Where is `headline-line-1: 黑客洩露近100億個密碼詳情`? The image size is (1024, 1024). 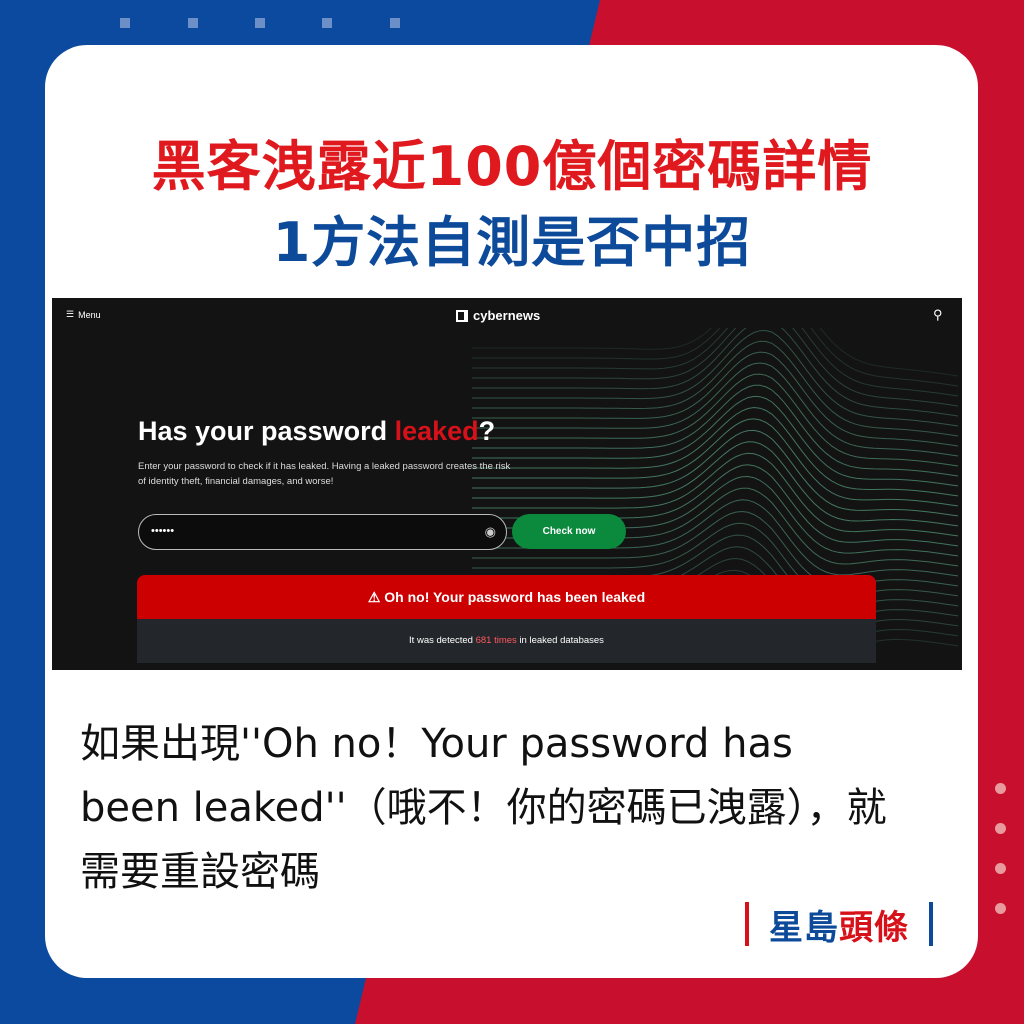 headline-line-1: 黑客洩露近100億個密碼詳情 is located at coordinates (512, 166).